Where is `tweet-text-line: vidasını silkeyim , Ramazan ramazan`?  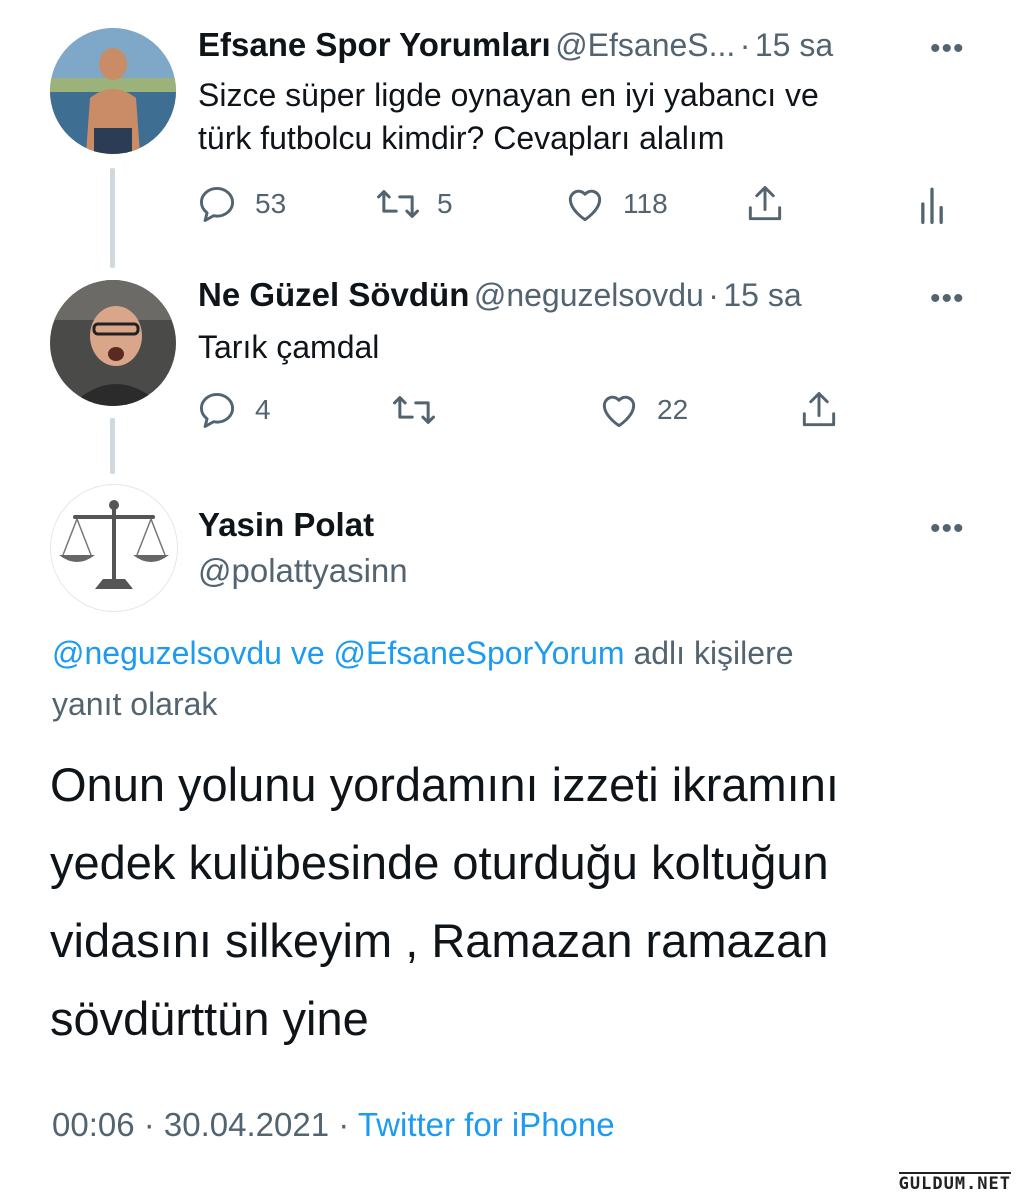
tweet-text-line: vidasını silkeyim , Ramazan ramazan is located at coordinates (439, 940).